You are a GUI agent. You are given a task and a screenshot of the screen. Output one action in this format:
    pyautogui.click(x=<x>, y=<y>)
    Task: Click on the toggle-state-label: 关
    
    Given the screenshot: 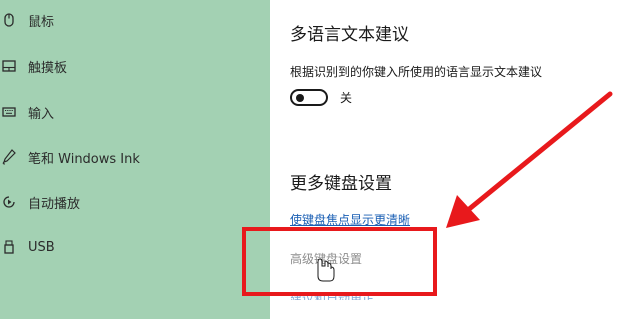 What is the action you would take?
    pyautogui.click(x=346, y=98)
    